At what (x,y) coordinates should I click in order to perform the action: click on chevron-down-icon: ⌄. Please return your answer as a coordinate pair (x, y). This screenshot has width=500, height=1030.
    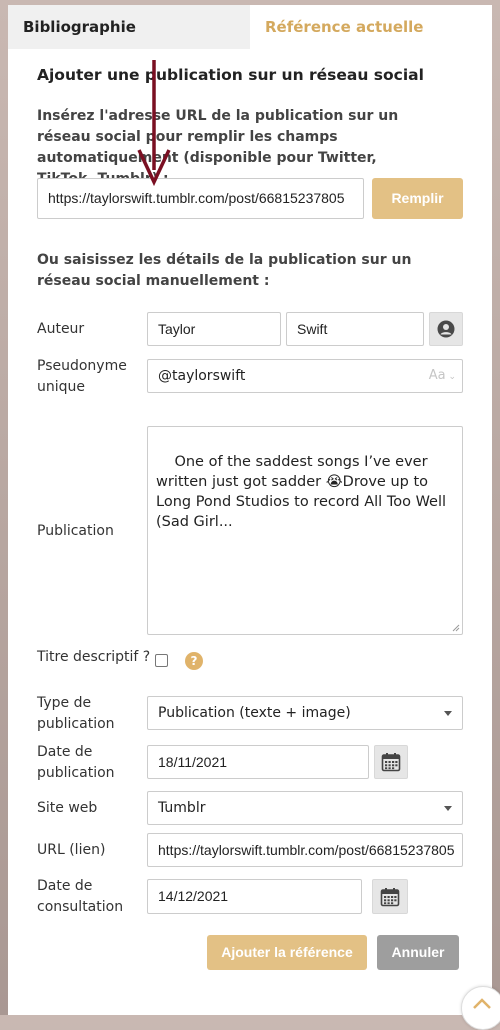
    Looking at the image, I should click on (450, 377).